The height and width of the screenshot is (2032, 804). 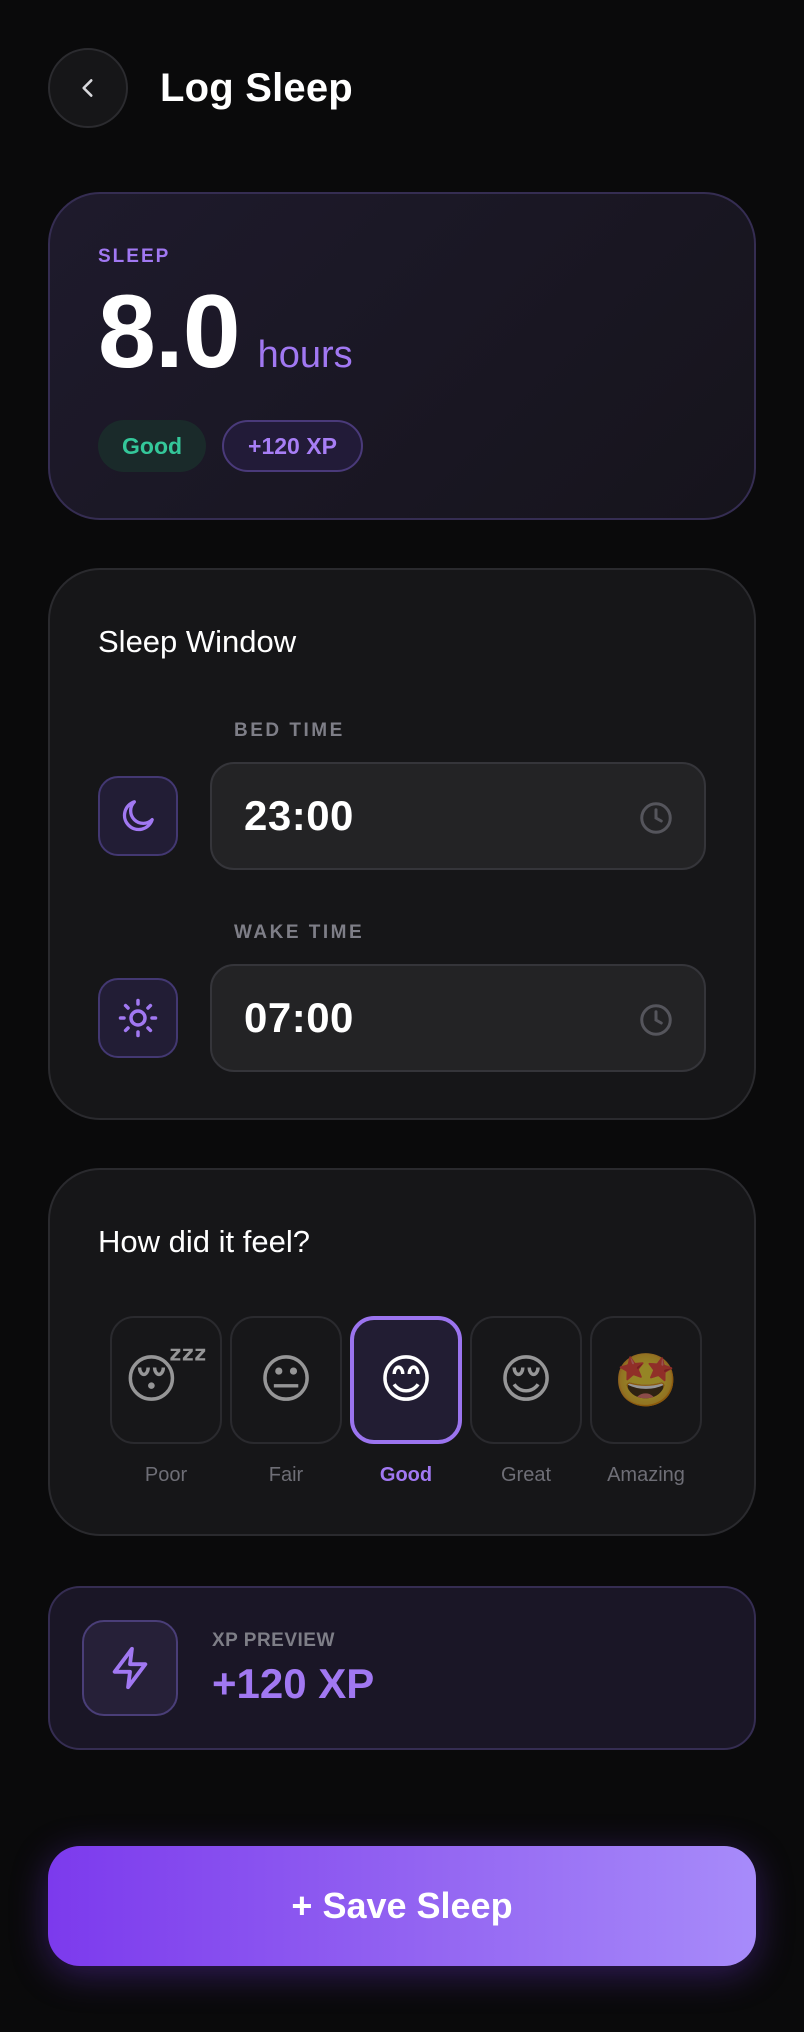 I want to click on xp-icon-box, so click(x=130, y=1668).